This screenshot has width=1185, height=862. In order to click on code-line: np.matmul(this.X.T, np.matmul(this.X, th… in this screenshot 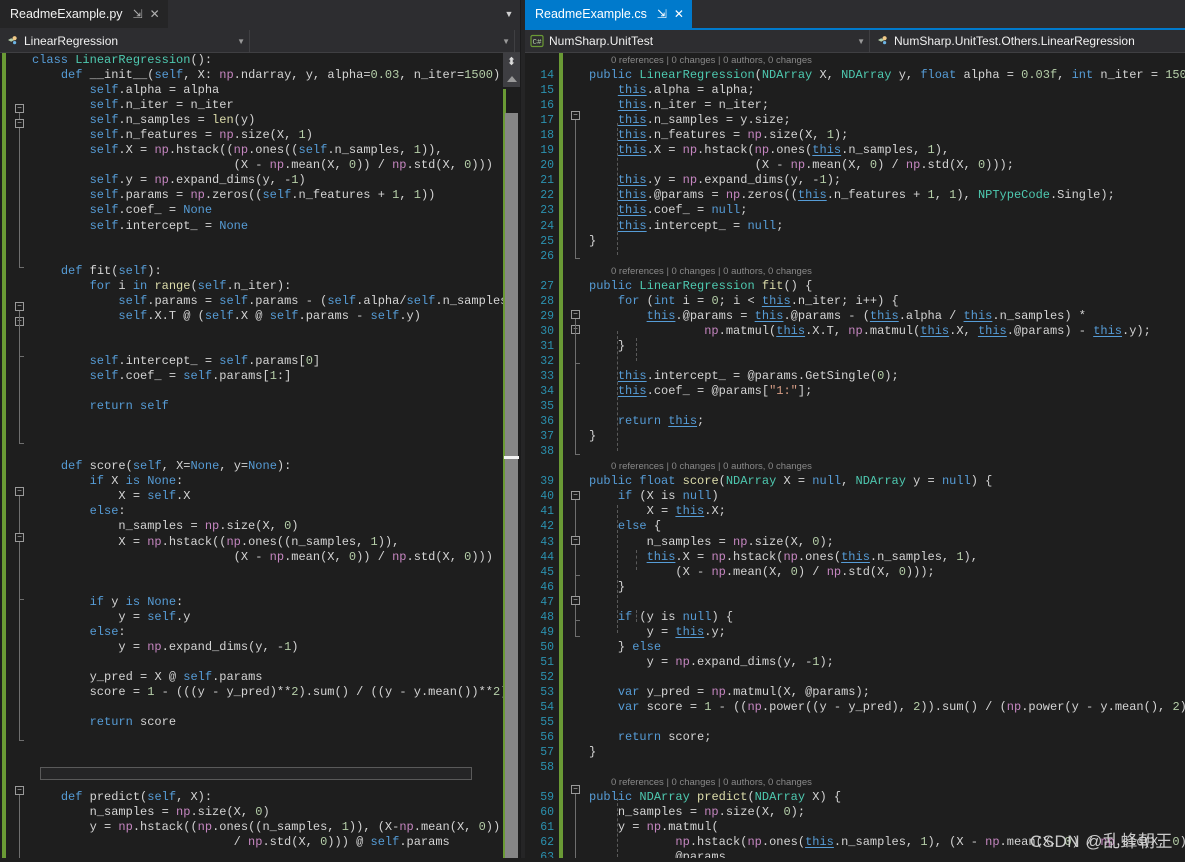, I will do `click(887, 331)`.